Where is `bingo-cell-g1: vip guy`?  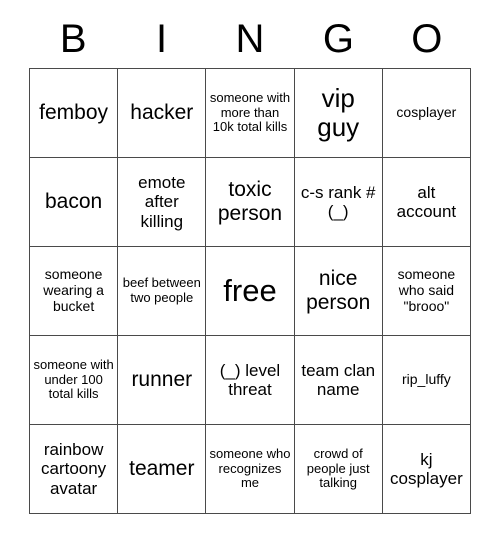
bingo-cell-g1: vip guy is located at coordinates (338, 113).